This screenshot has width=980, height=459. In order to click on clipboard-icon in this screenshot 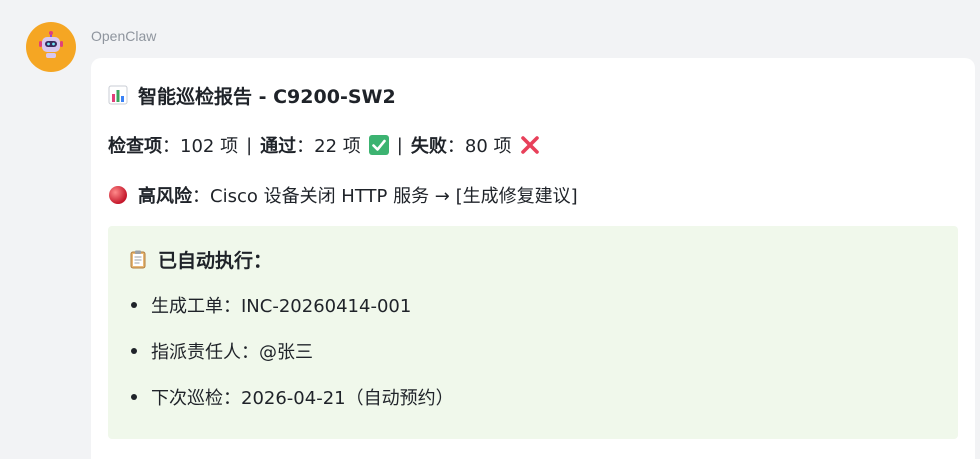, I will do `click(138, 259)`.